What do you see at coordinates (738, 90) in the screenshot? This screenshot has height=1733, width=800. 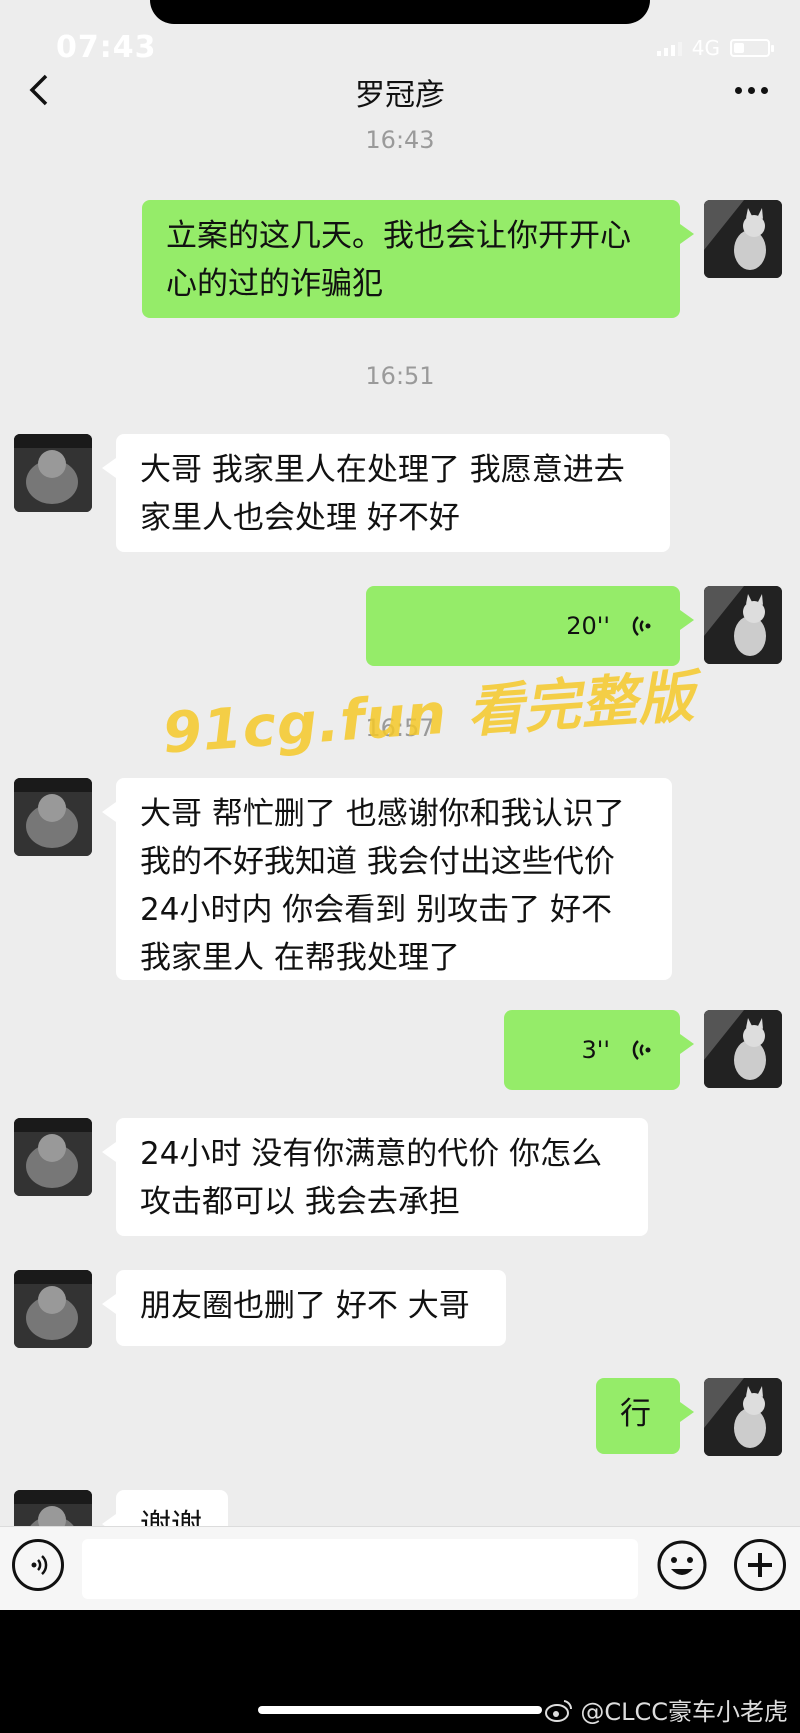 I see `more-dots-icon` at bounding box center [738, 90].